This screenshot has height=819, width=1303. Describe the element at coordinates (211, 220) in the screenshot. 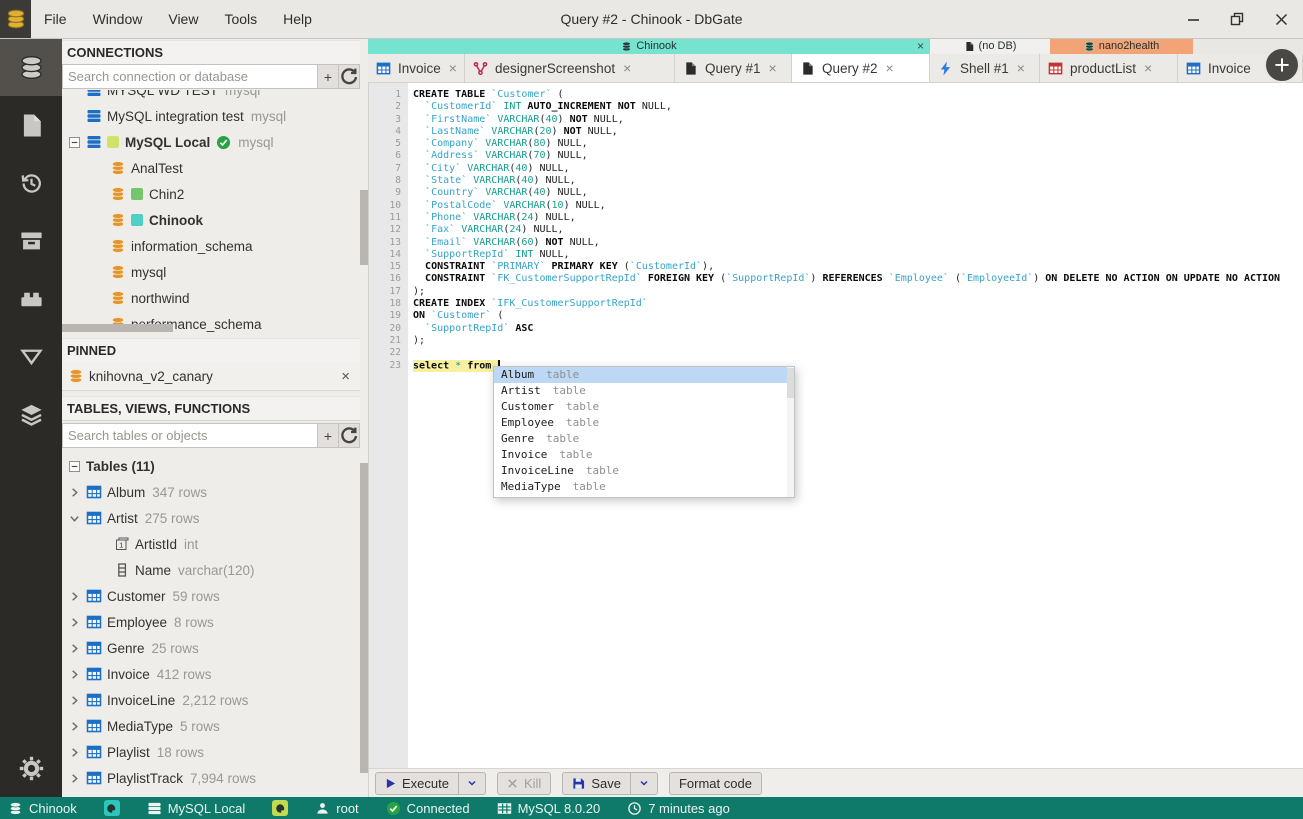

I see `connection-item-chinook: Chinook` at that location.